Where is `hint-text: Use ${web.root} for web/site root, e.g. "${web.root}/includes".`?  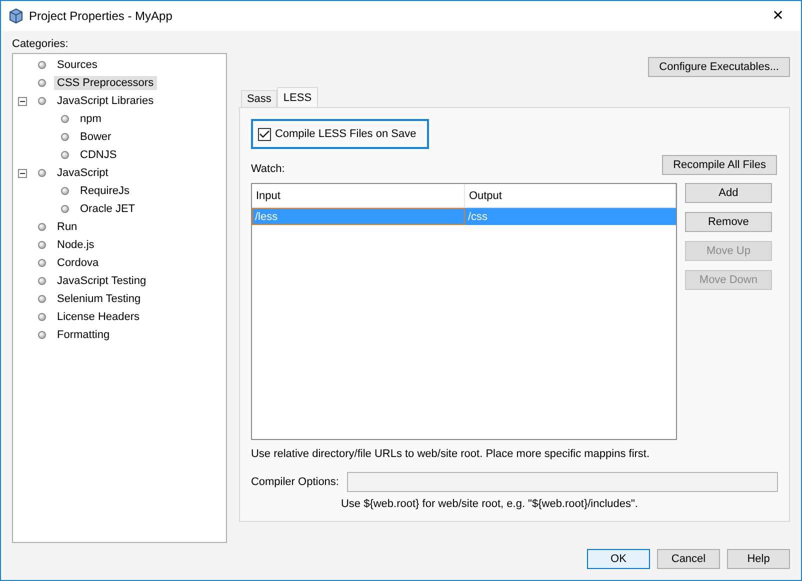
hint-text: Use ${web.root} for web/site root, e.g. "${web.root}/includes". is located at coordinates (489, 504).